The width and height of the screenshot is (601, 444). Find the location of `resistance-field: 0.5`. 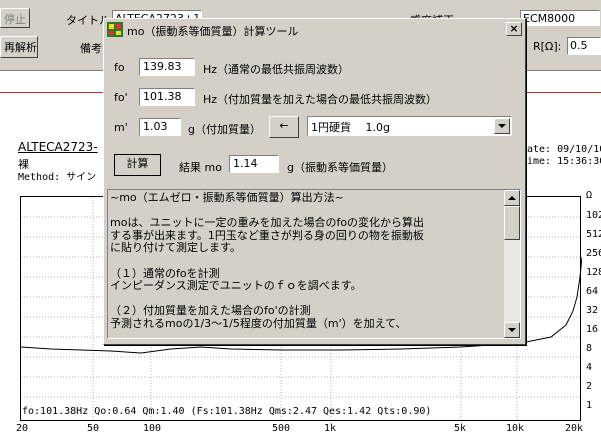

resistance-field: 0.5 is located at coordinates (584, 46).